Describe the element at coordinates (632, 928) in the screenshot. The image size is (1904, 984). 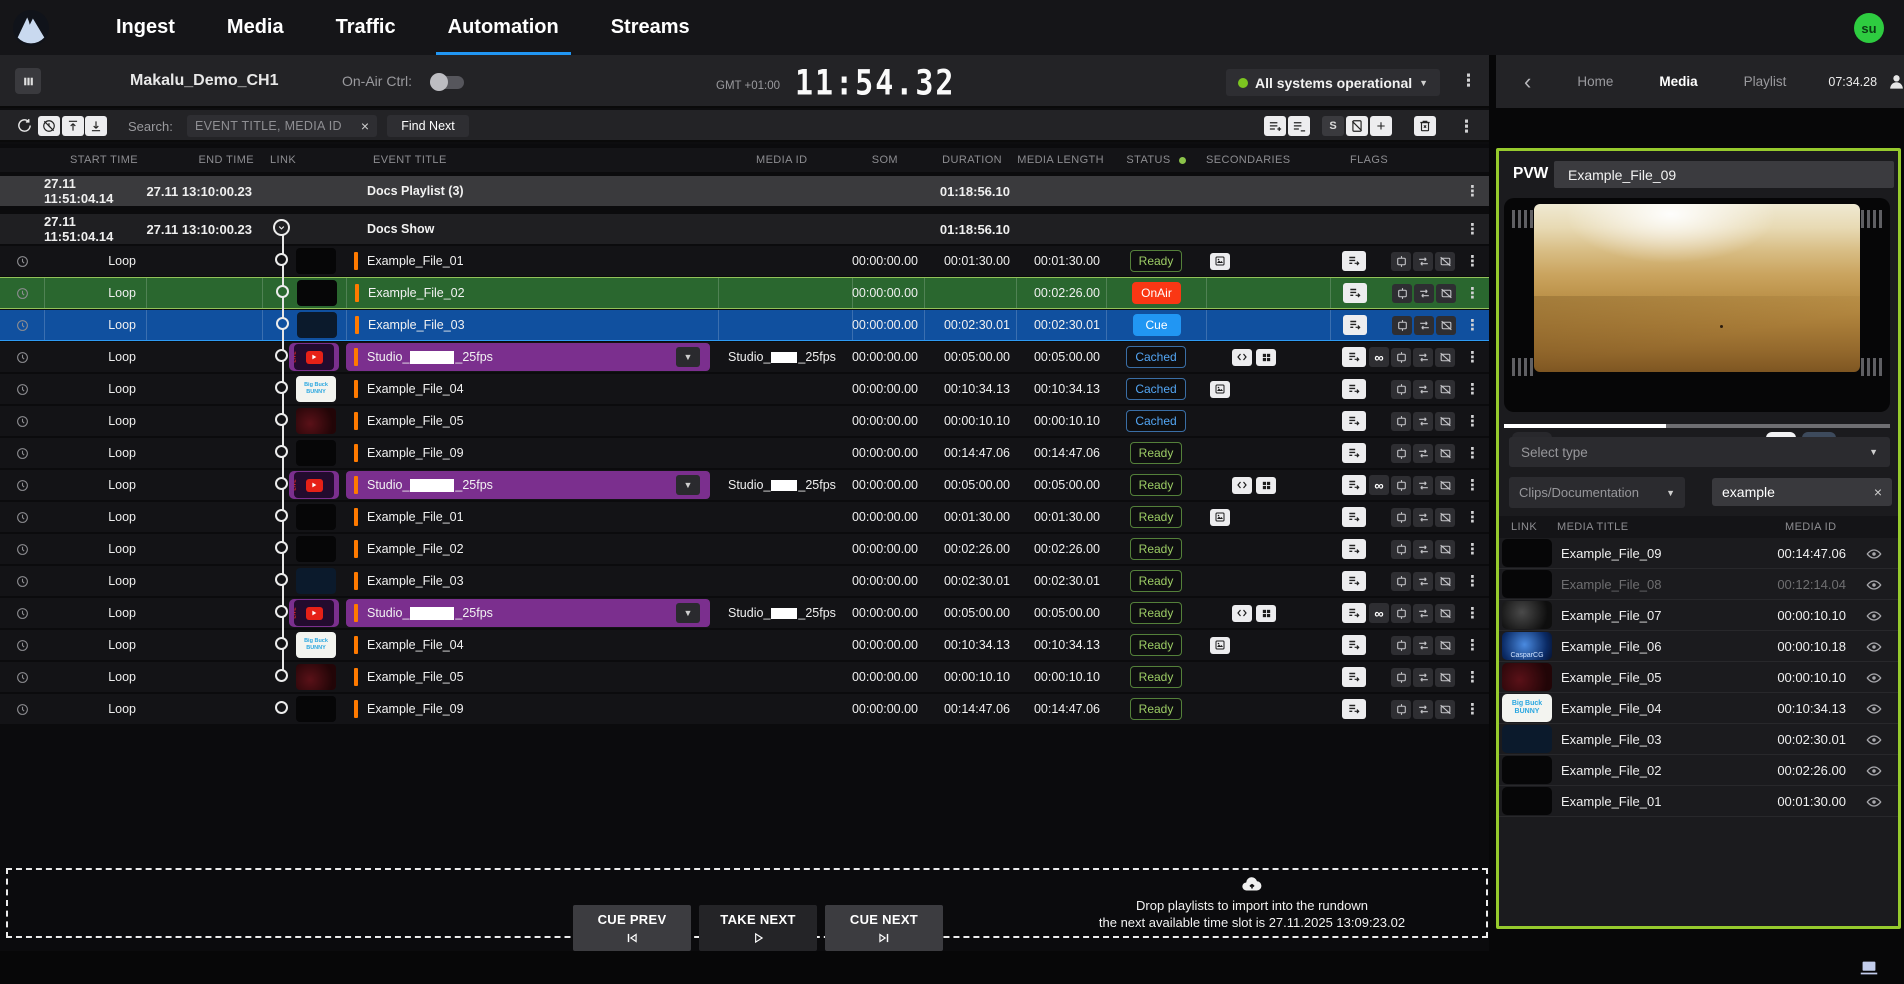
I see `cue-prev-button: CUE PREV` at that location.